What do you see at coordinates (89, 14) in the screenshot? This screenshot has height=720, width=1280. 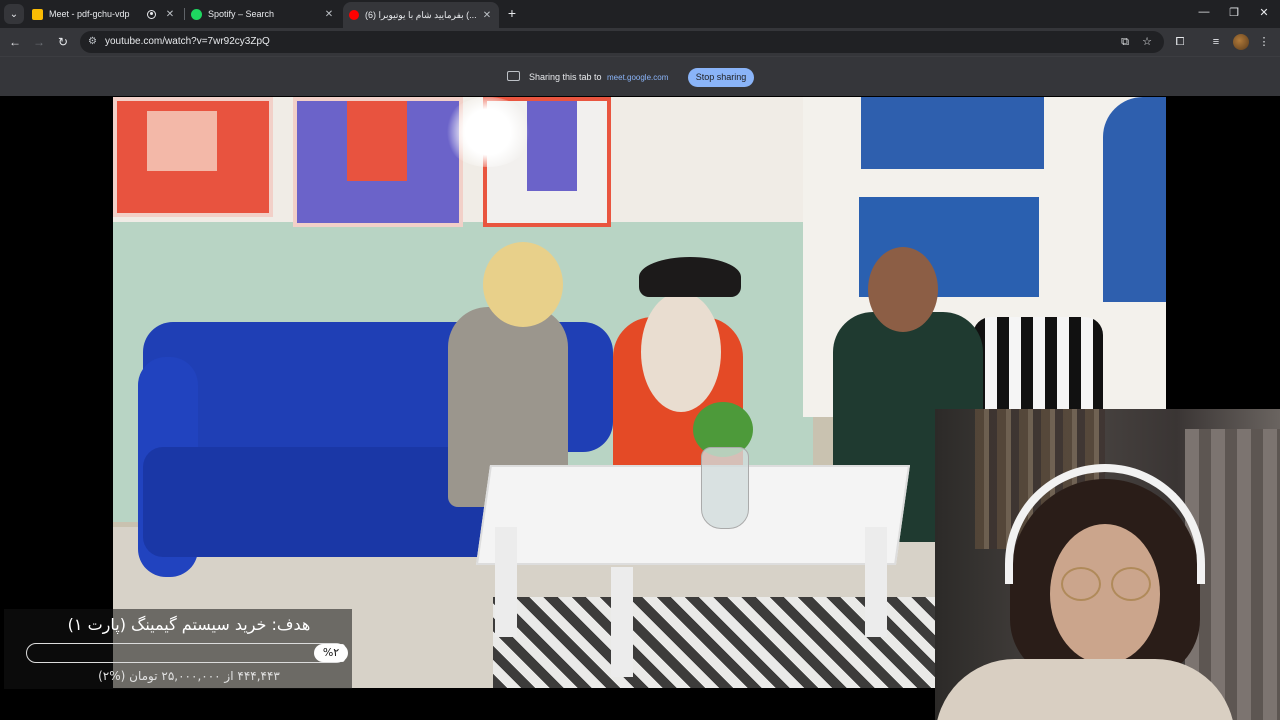 I see `tab-label: Meet - pdf-gchu-vdp` at bounding box center [89, 14].